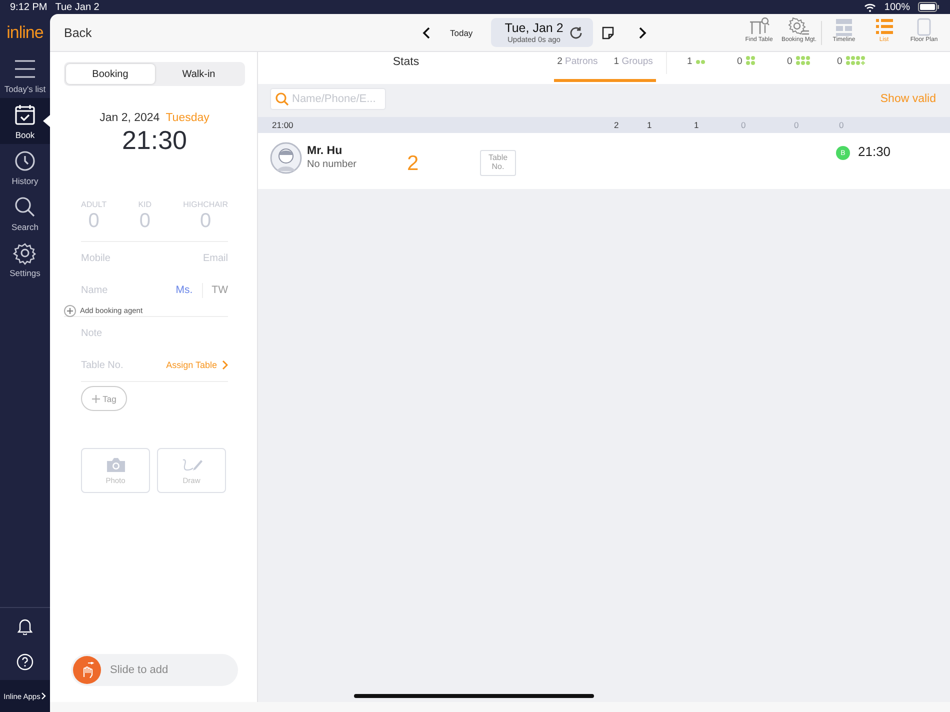 The image size is (950, 712). I want to click on mode-tab: Walk-in, so click(198, 74).